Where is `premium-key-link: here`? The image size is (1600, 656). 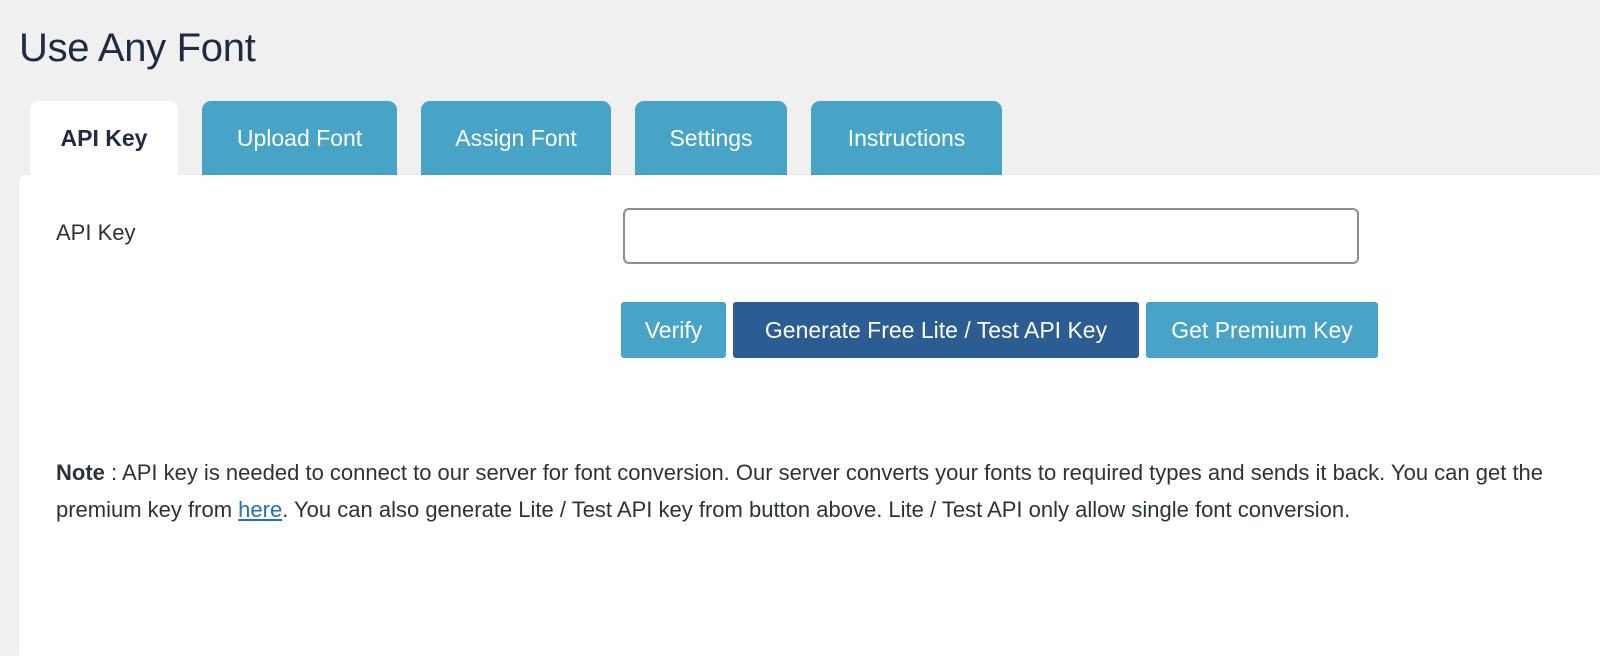 premium-key-link: here is located at coordinates (260, 509).